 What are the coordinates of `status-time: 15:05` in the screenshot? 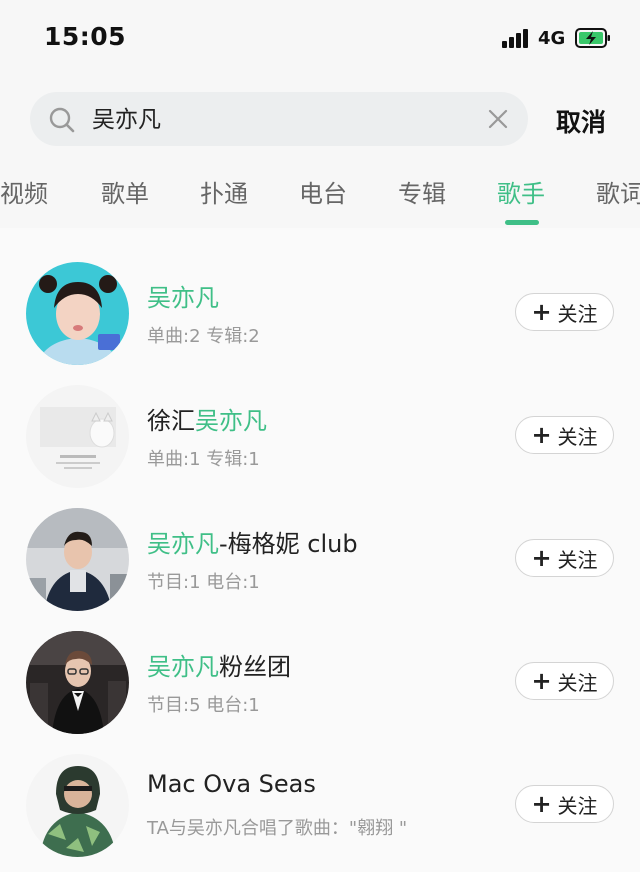 It's located at (85, 36).